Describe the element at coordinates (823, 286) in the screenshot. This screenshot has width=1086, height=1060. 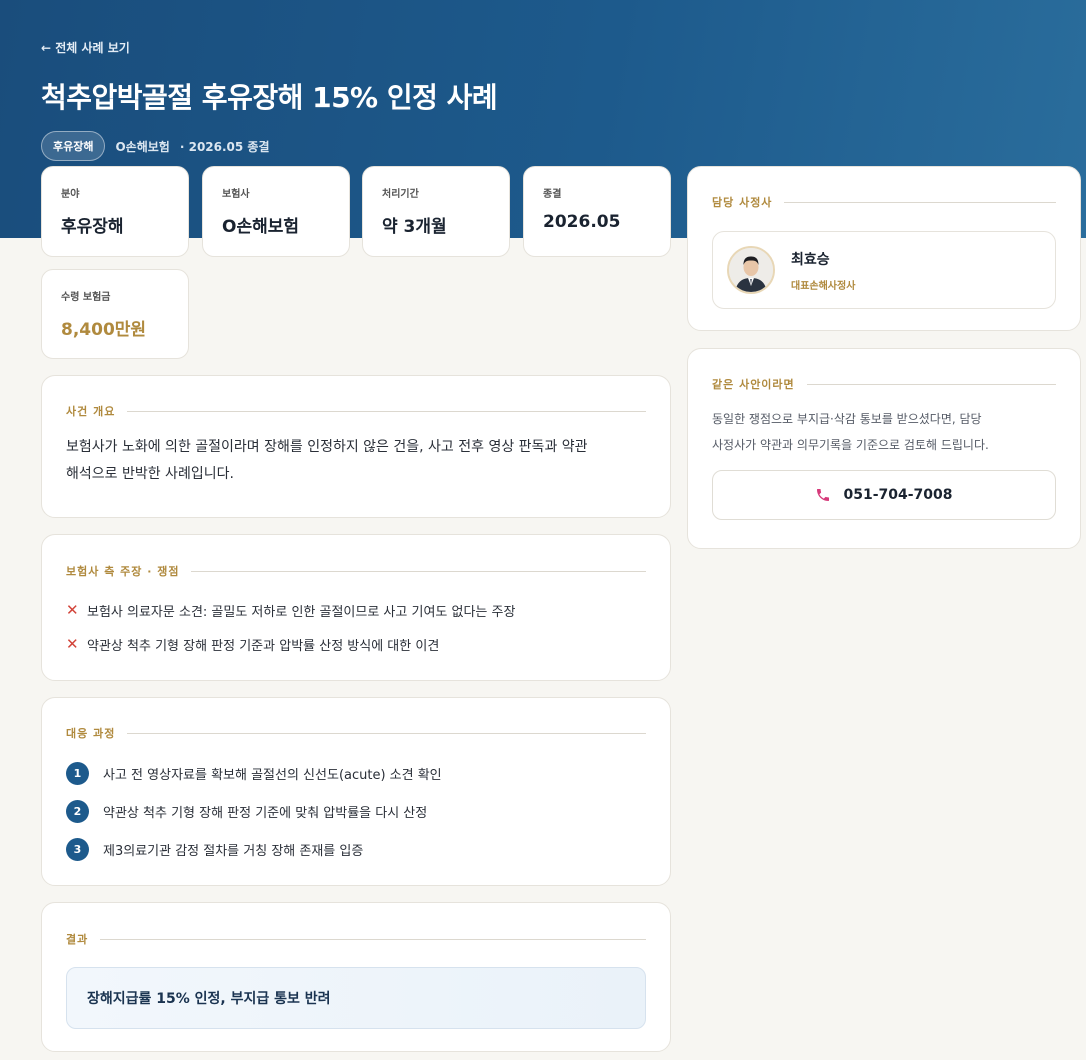
I see `agent-role: 대표손해사정사` at that location.